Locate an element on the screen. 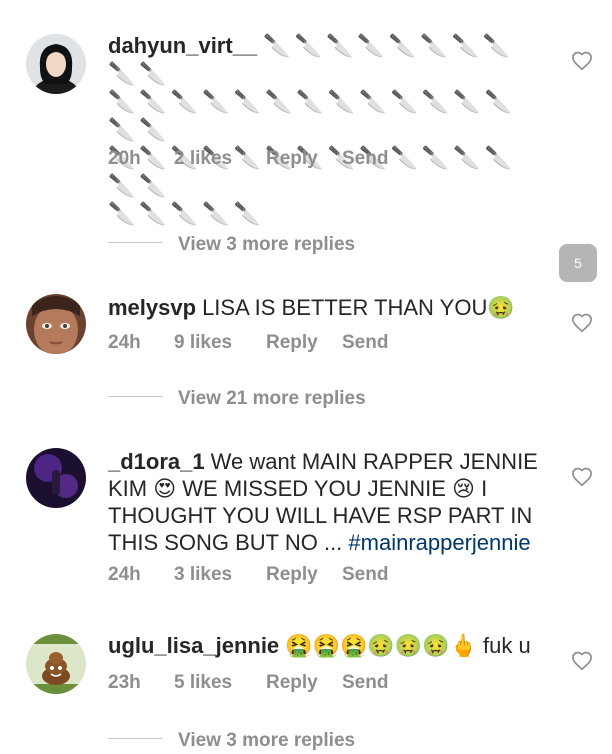  comment-body: LISA IS BETTER THAN YOU🤢 is located at coordinates (358, 307).